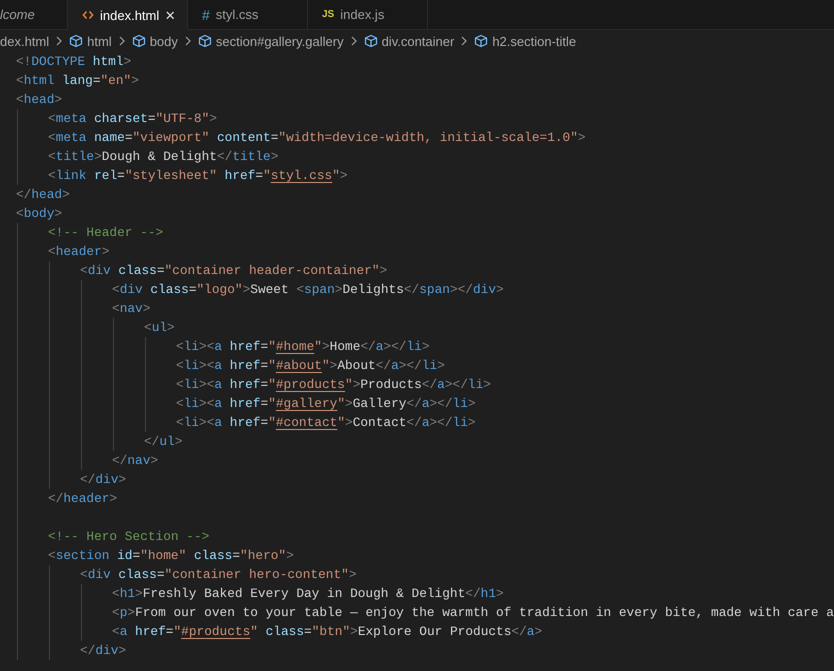  What do you see at coordinates (25, 41) in the screenshot?
I see `breadcrumb-item: dex.html` at bounding box center [25, 41].